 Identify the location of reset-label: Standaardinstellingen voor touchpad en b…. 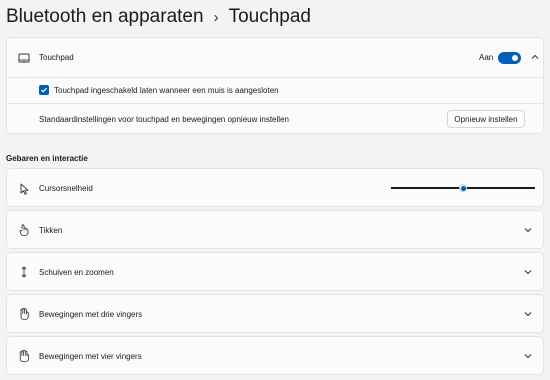
(164, 119).